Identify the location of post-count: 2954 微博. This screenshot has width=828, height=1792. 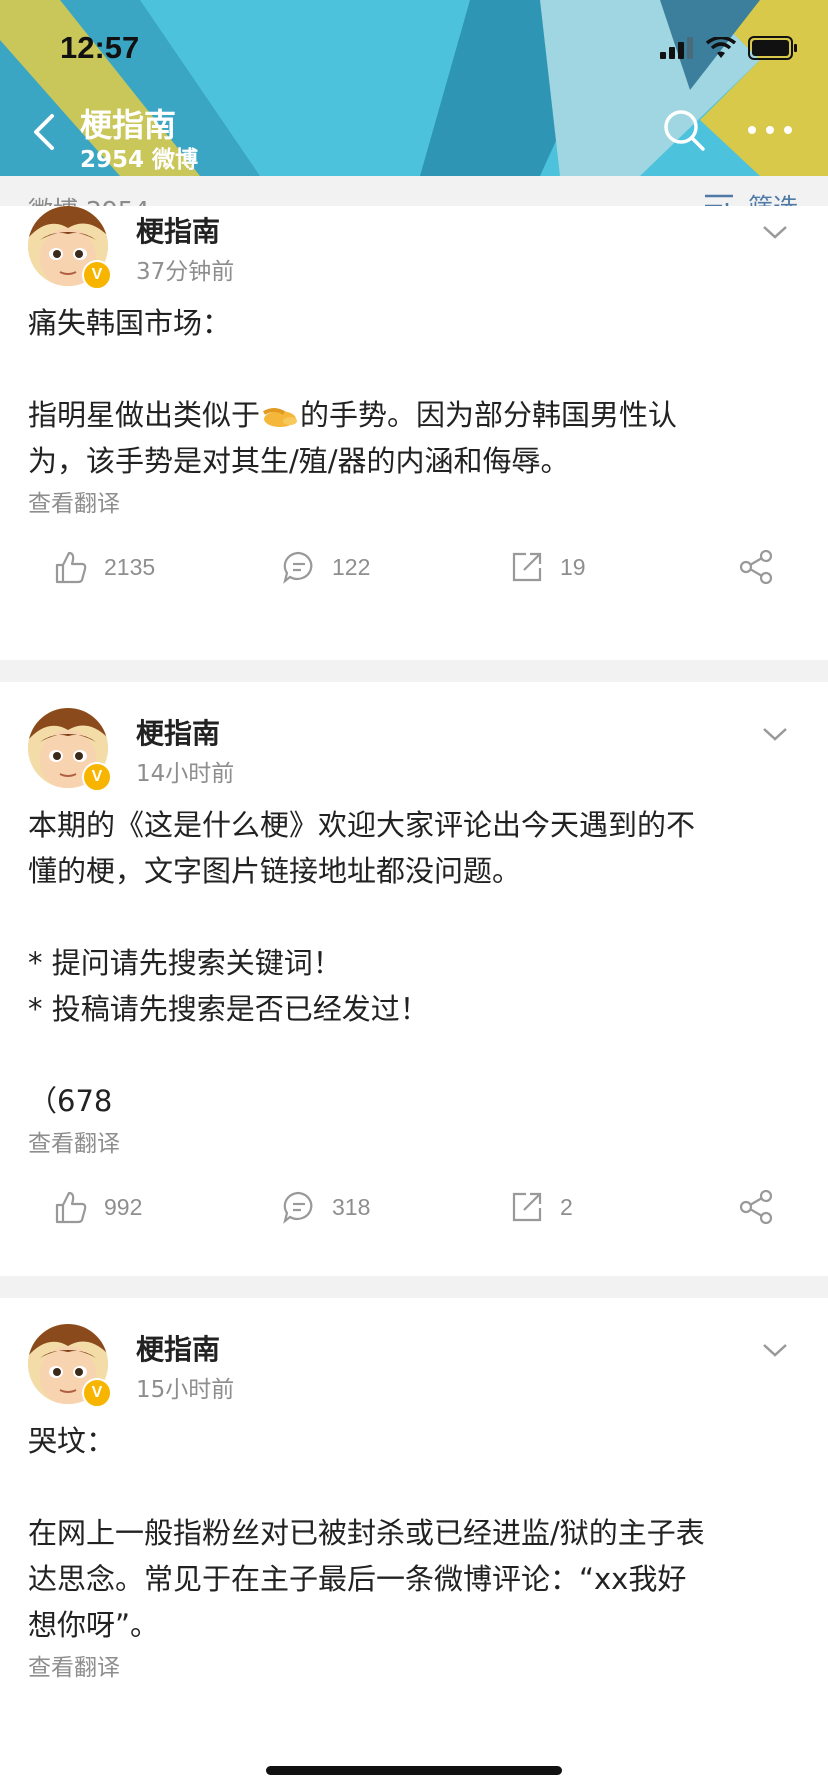
(139, 160).